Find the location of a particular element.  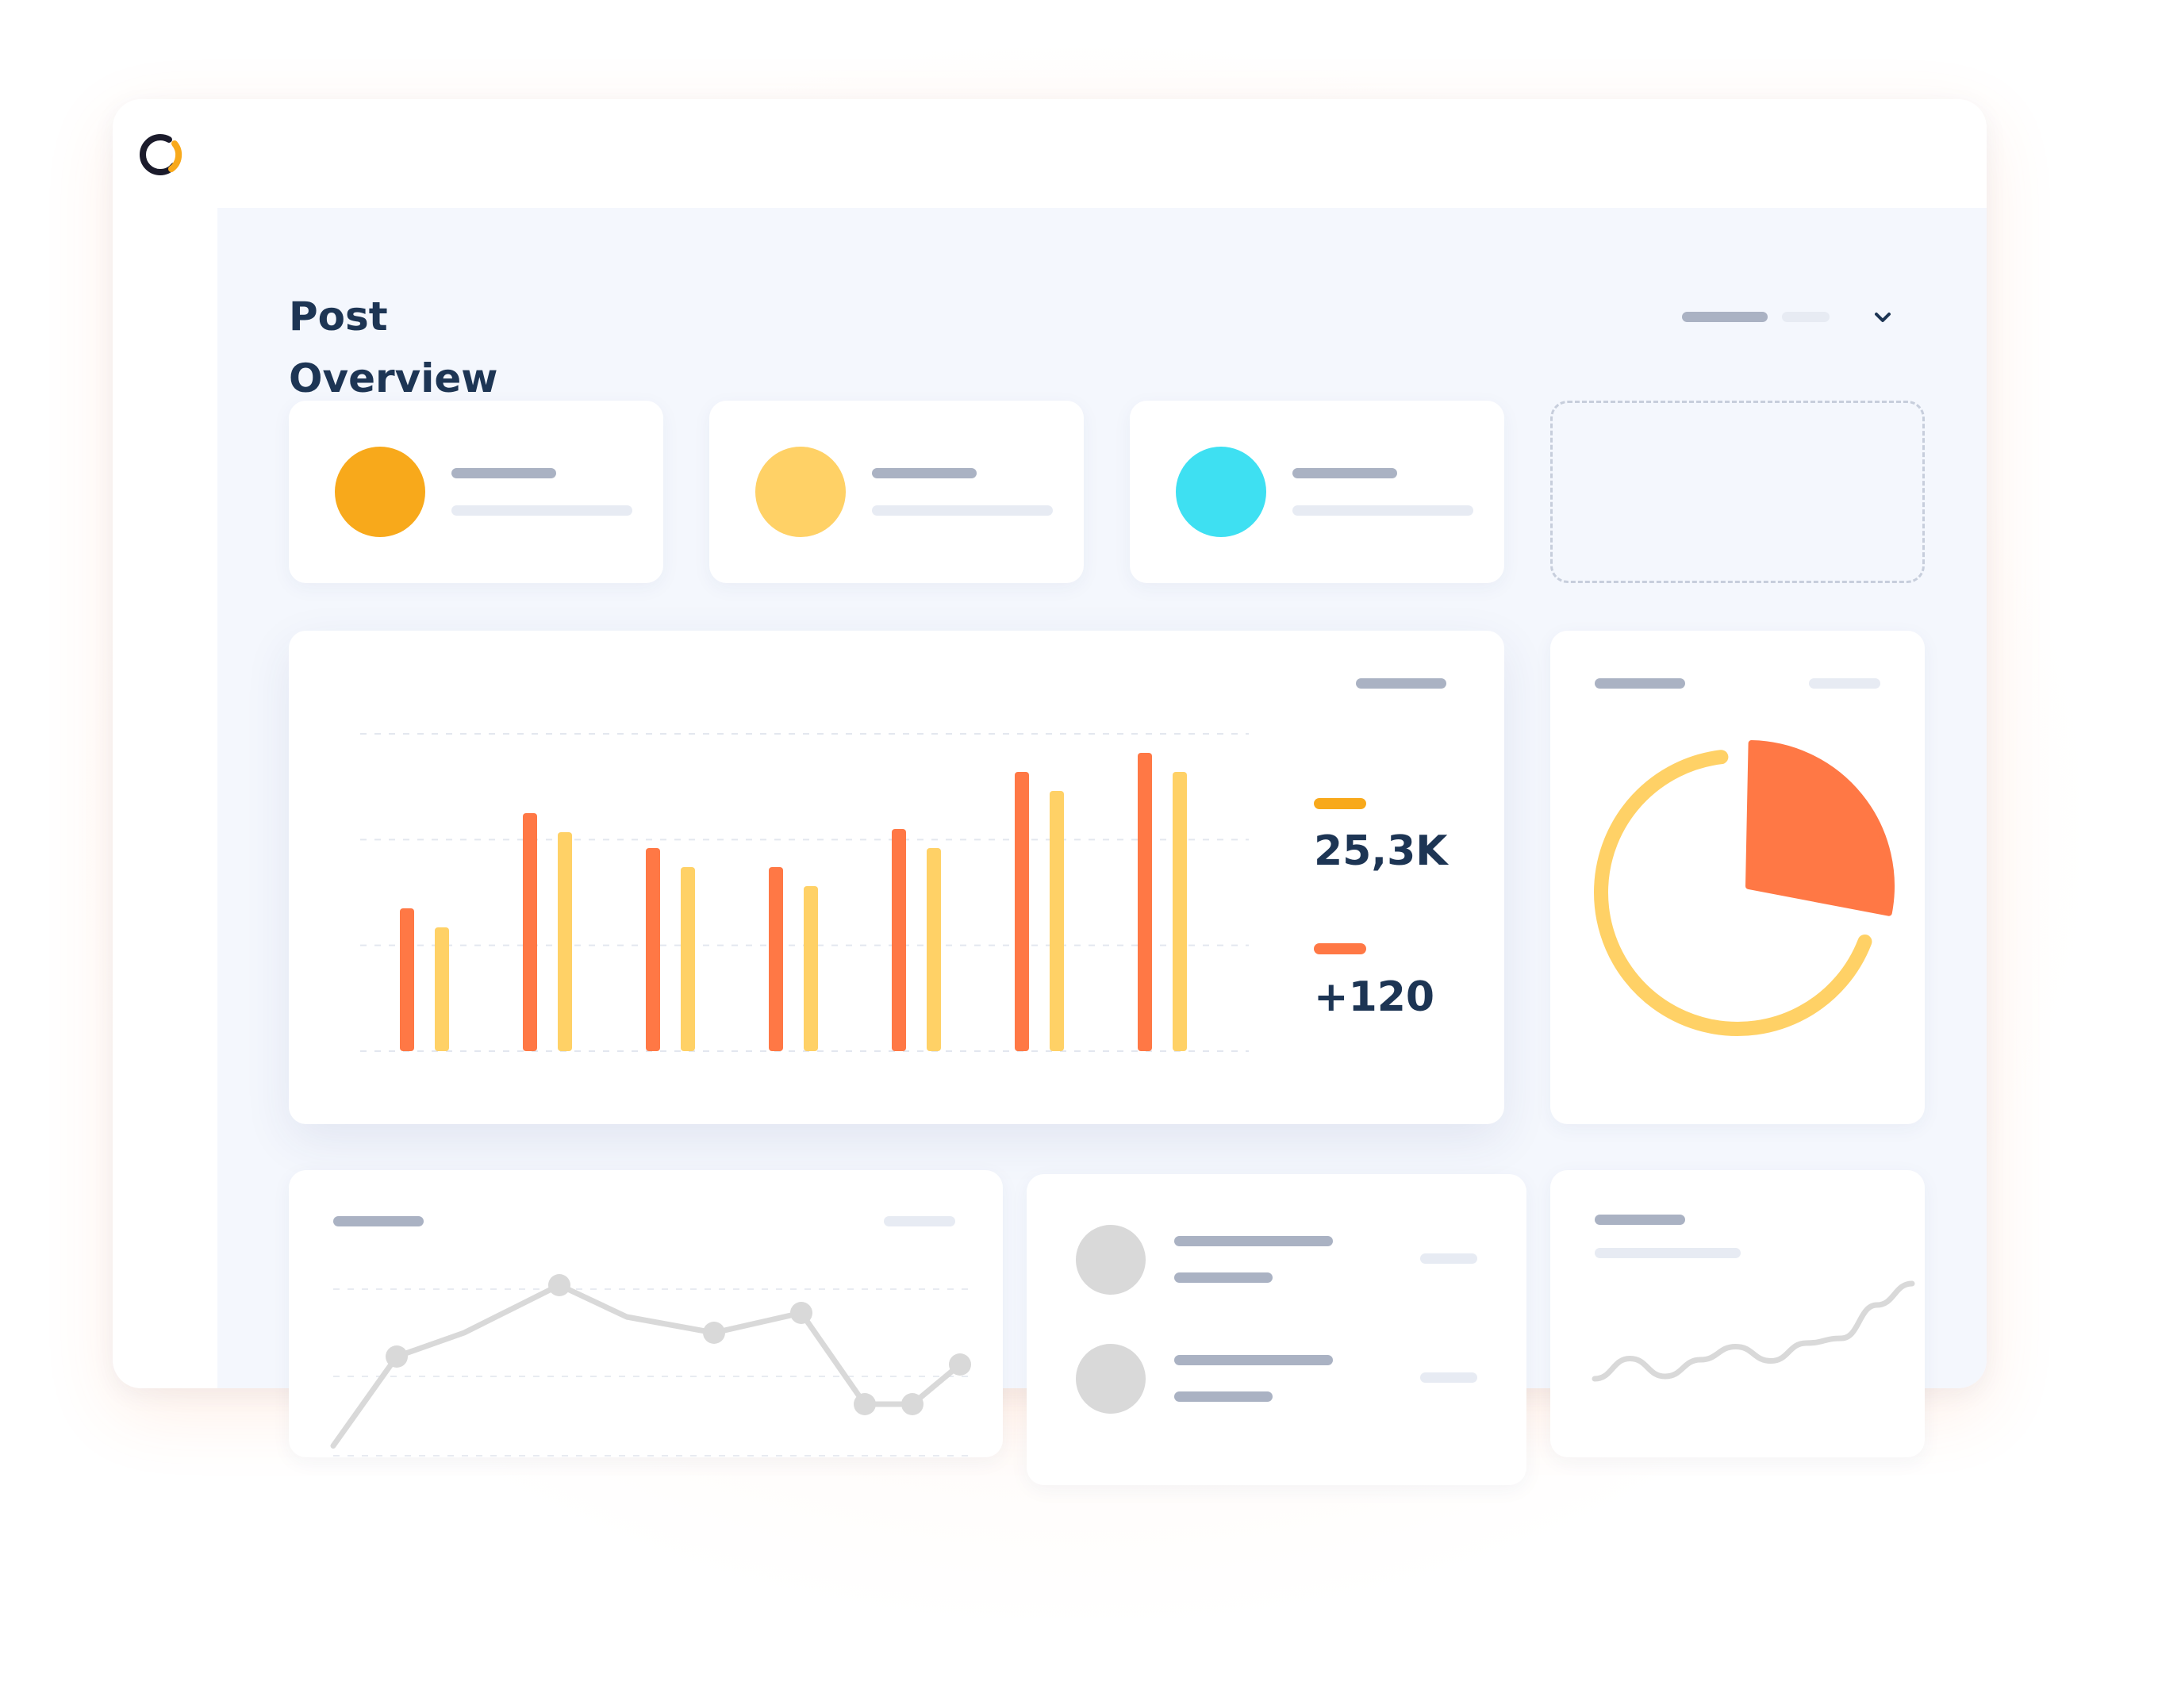

line-chart-card is located at coordinates (646, 1313).